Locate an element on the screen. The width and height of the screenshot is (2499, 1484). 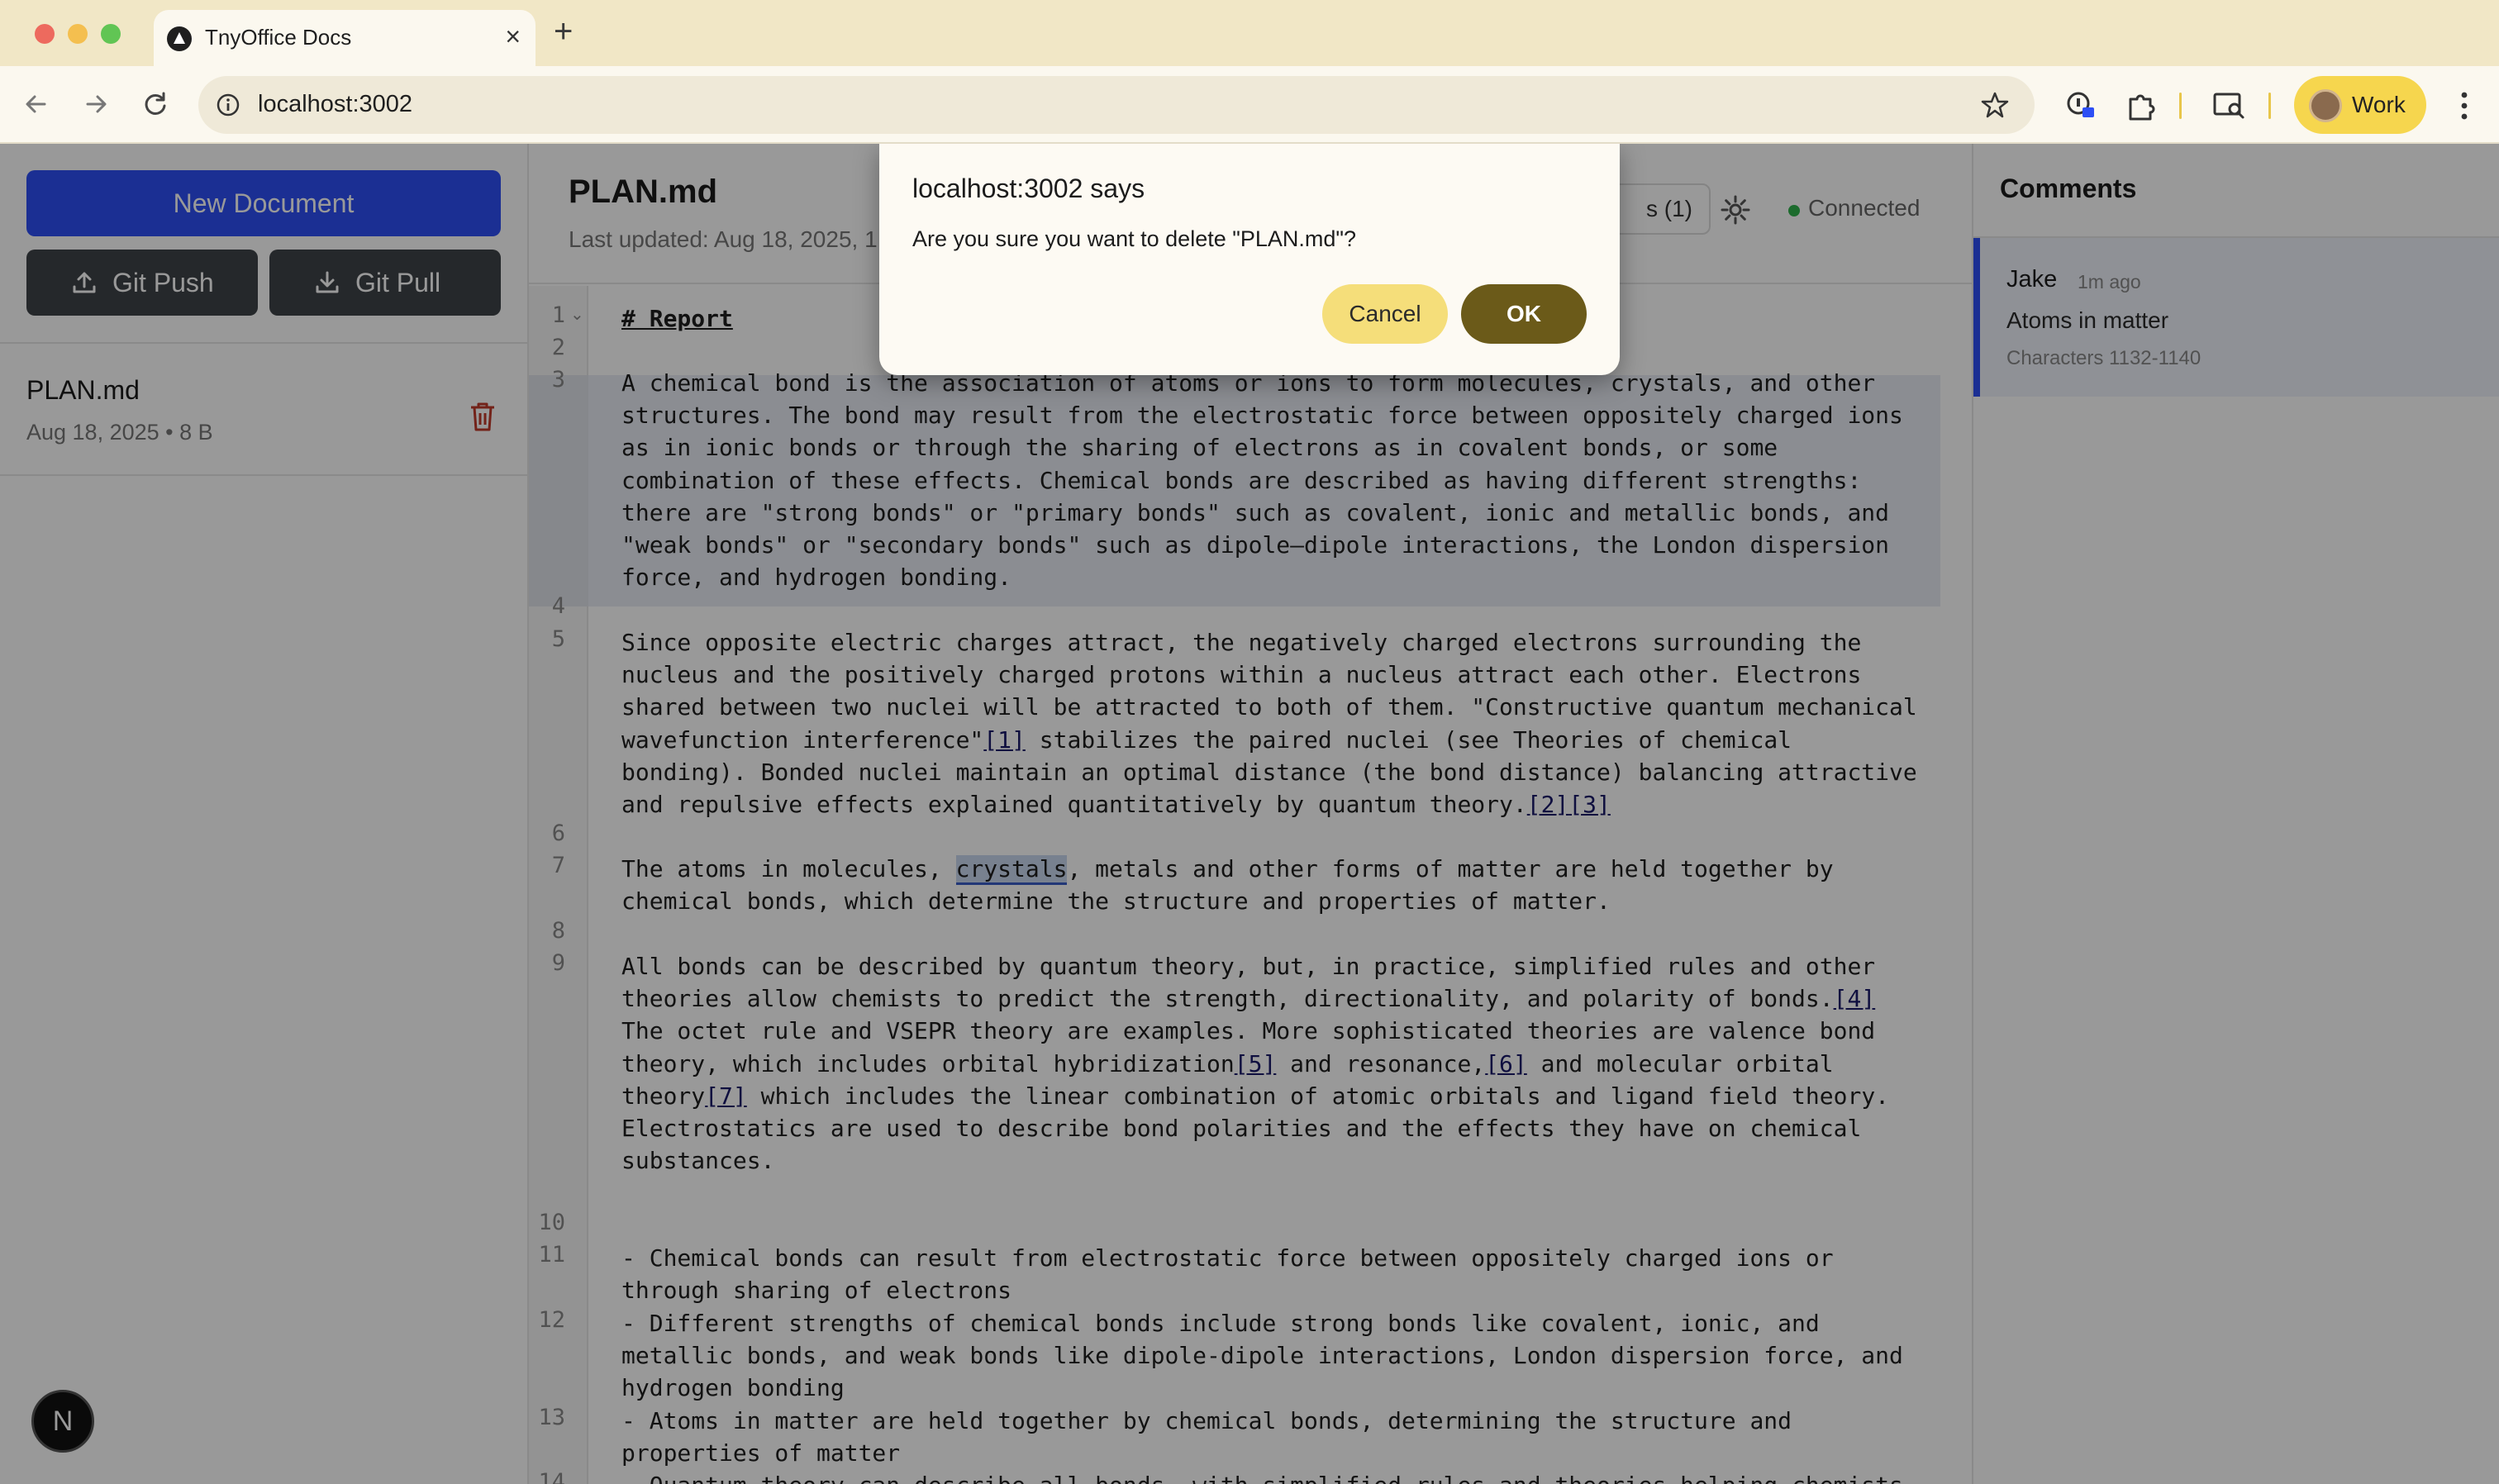
address-bar: localhost:3002 is located at coordinates (1116, 105).